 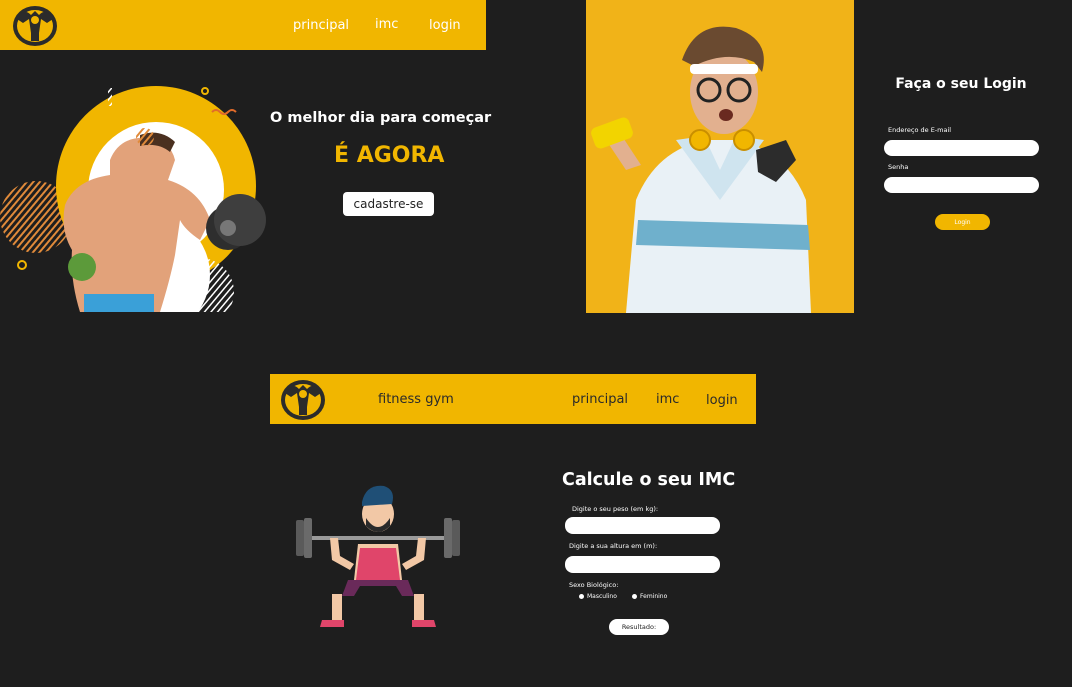 What do you see at coordinates (642, 564) in the screenshot?
I see `height-field` at bounding box center [642, 564].